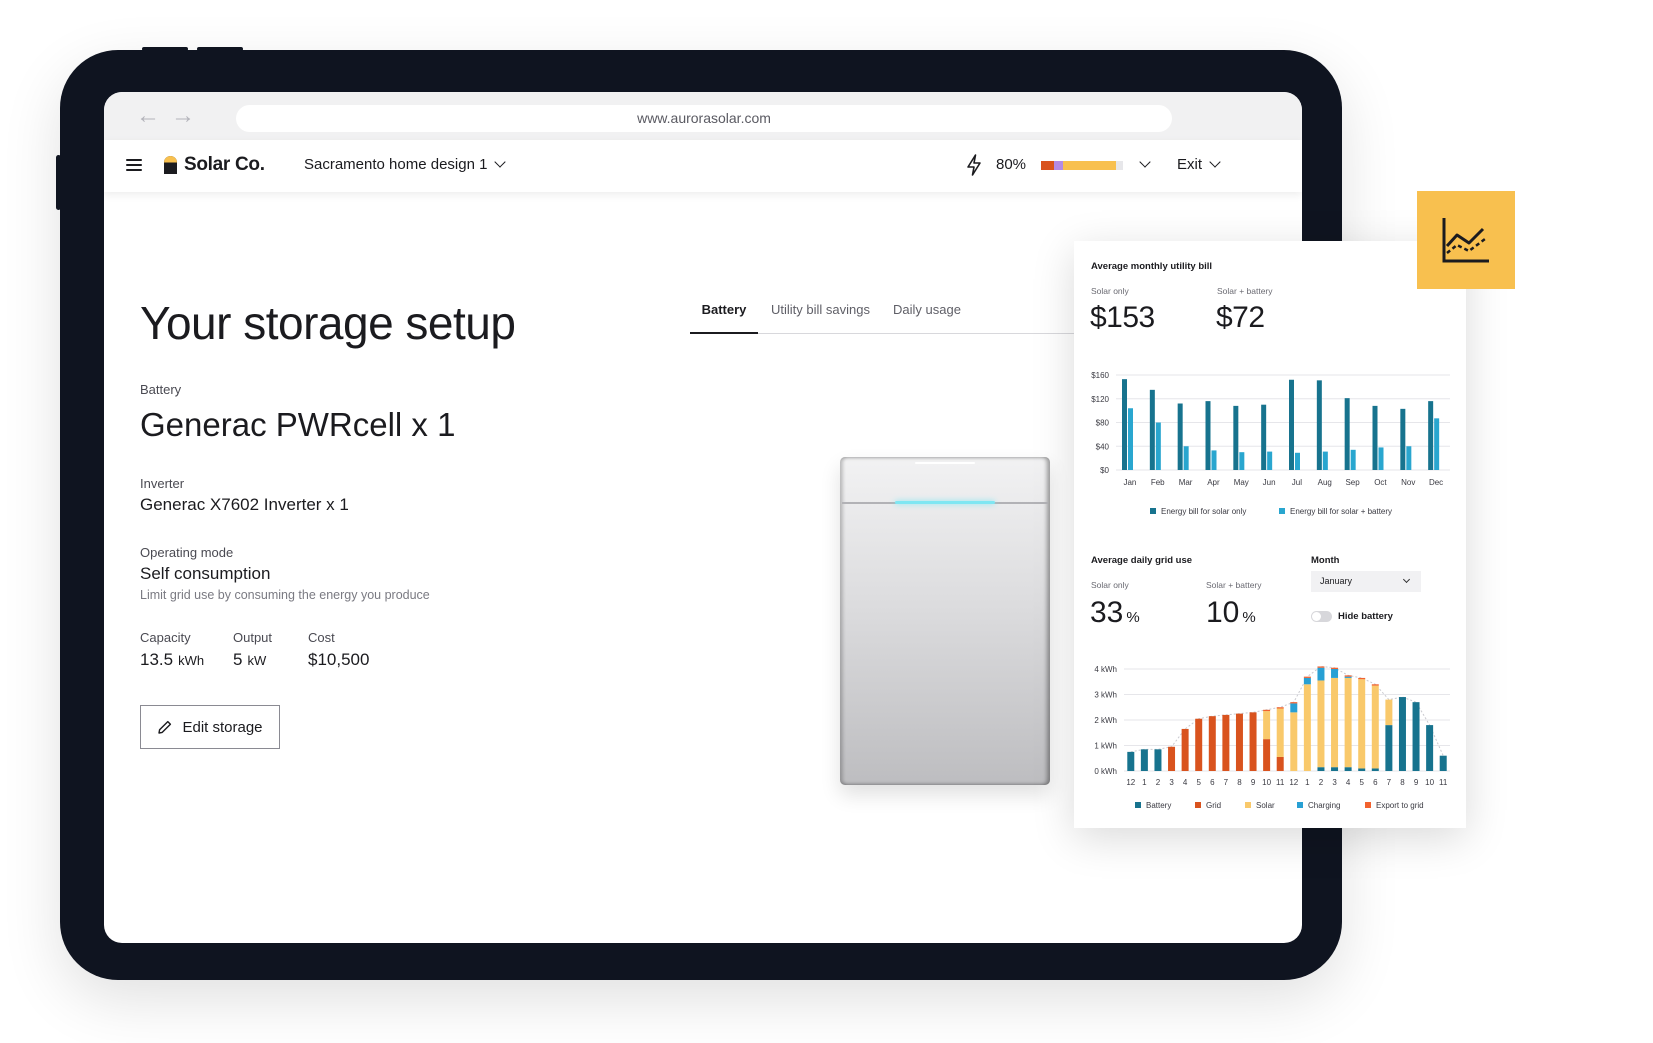 The image size is (1653, 1043). What do you see at coordinates (1321, 616) in the screenshot?
I see `hide-battery-toggle` at bounding box center [1321, 616].